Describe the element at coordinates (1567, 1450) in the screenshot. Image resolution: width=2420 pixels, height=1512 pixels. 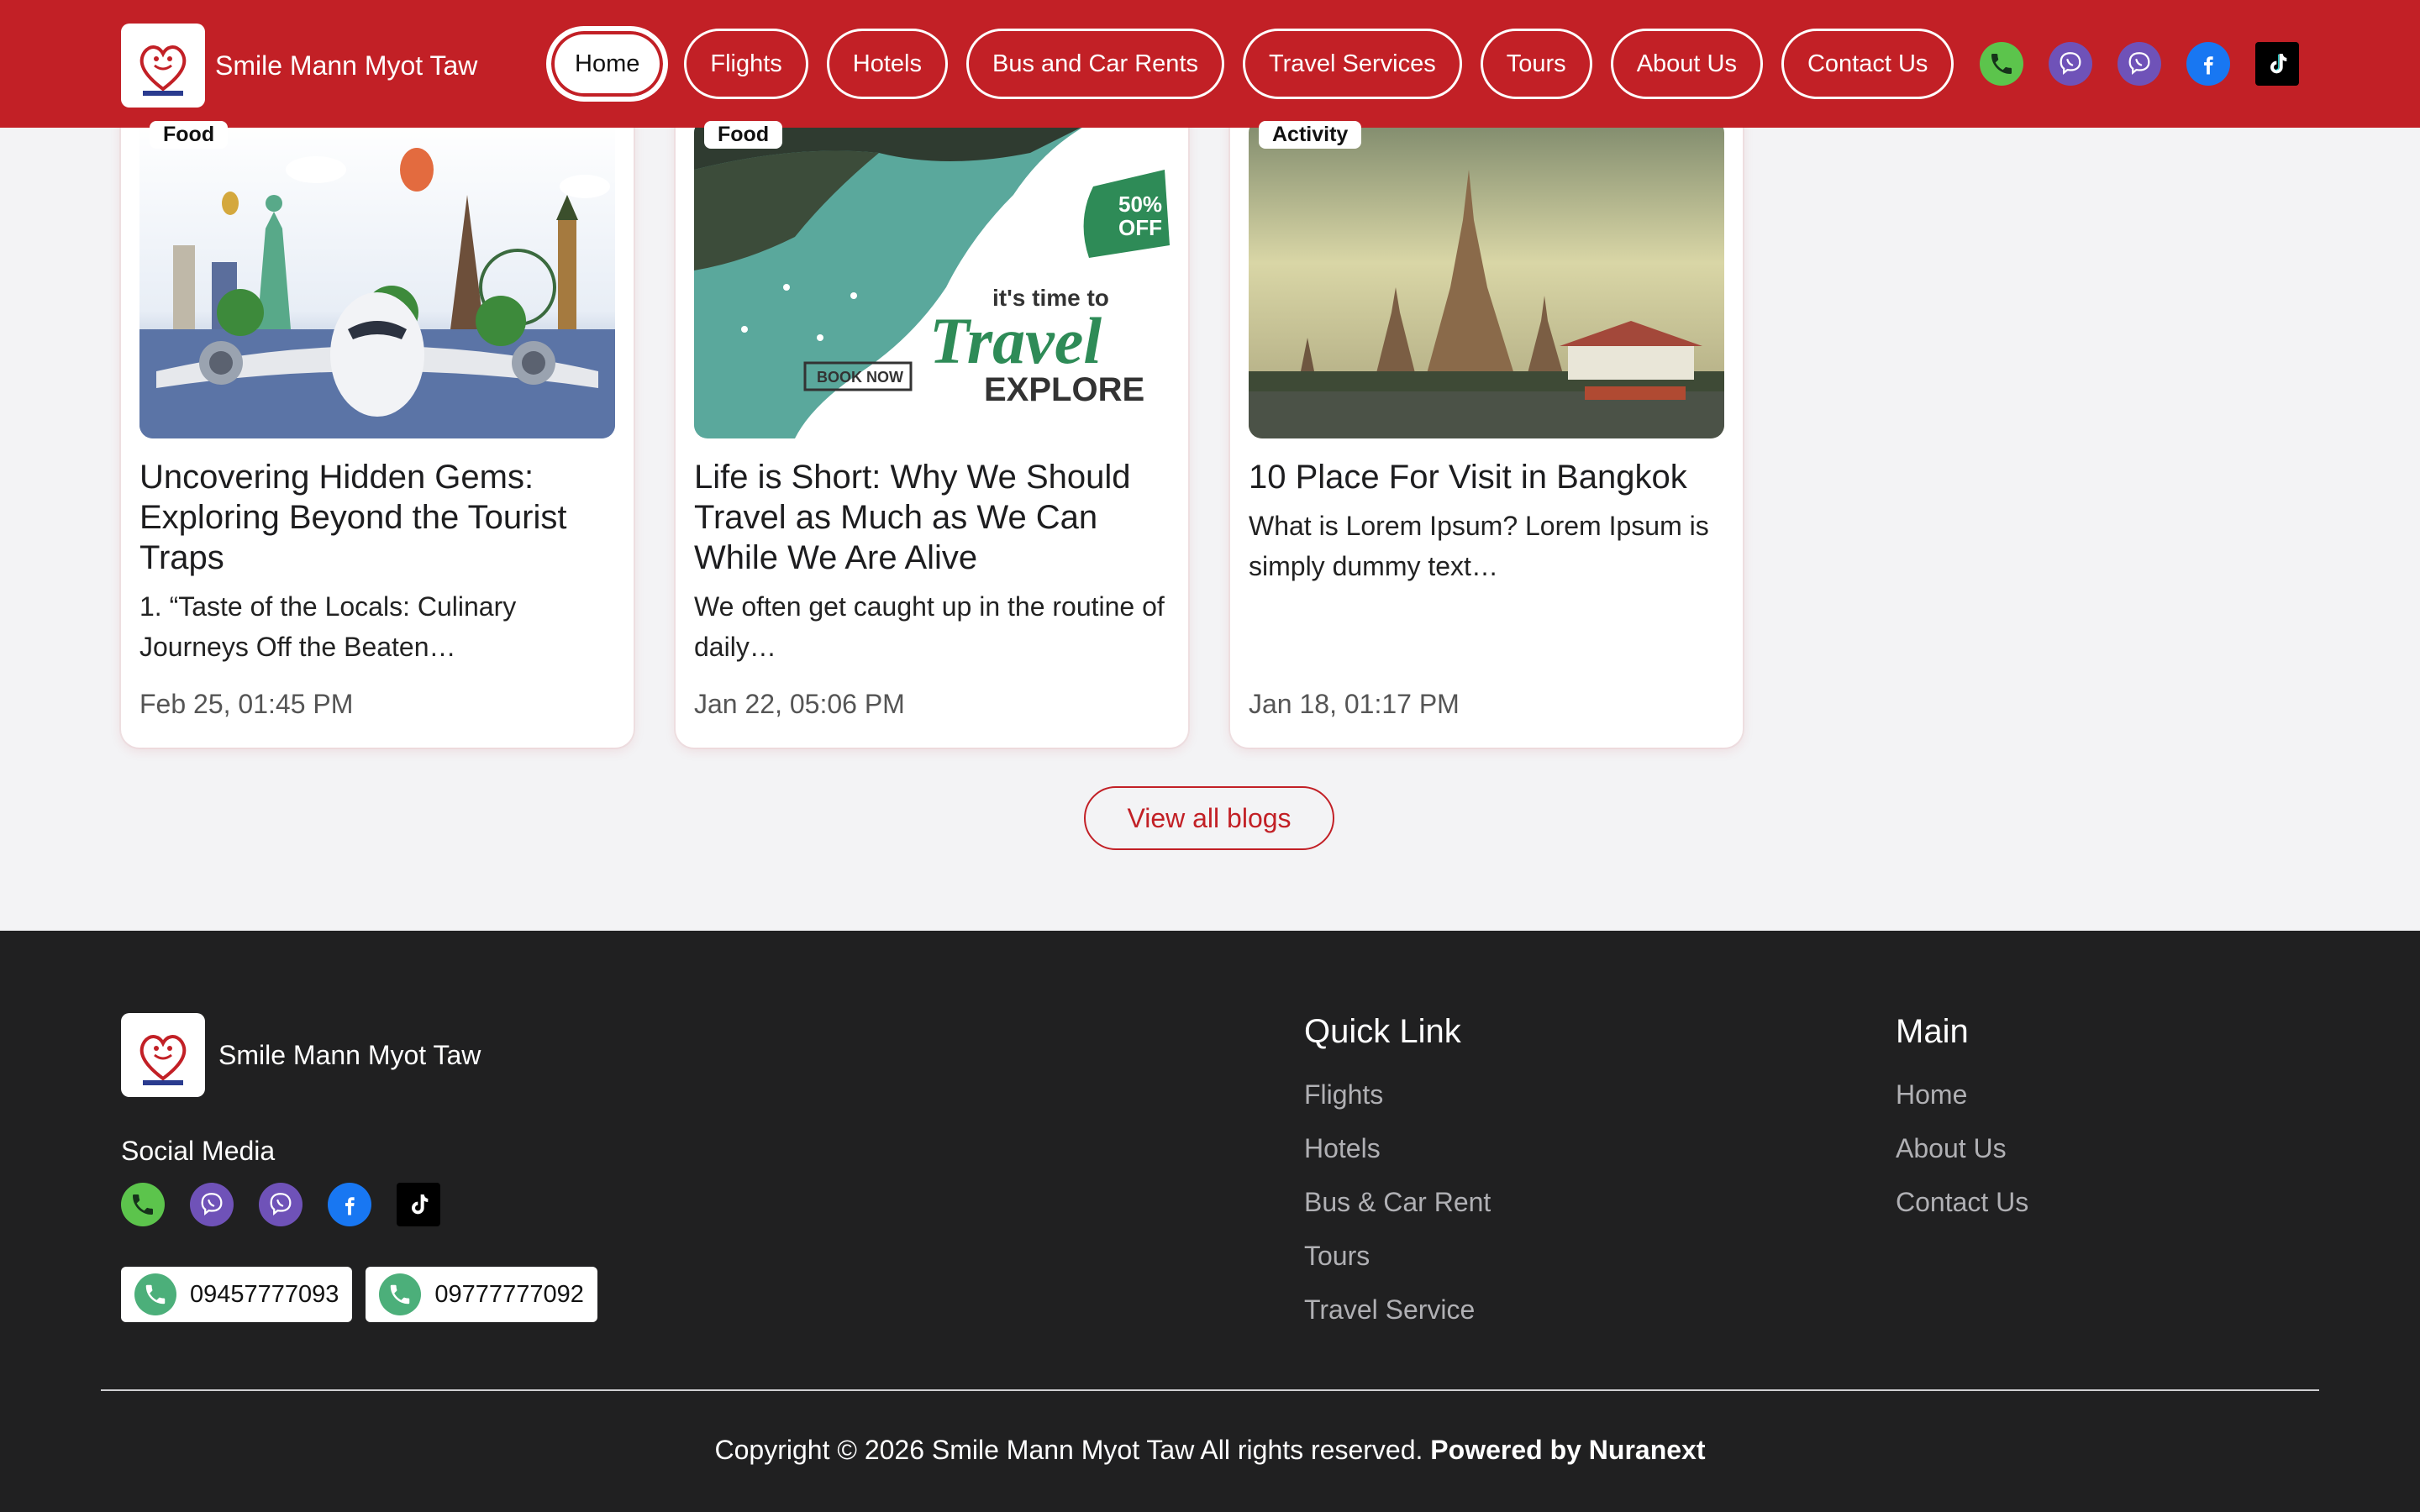
I see `powered-by: Powered by Nuranext` at that location.